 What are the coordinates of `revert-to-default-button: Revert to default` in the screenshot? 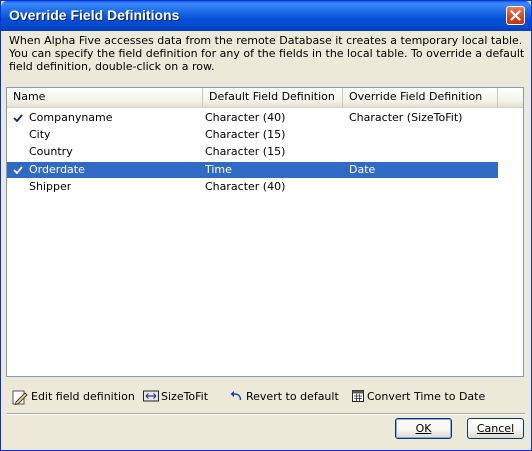 It's located at (284, 397).